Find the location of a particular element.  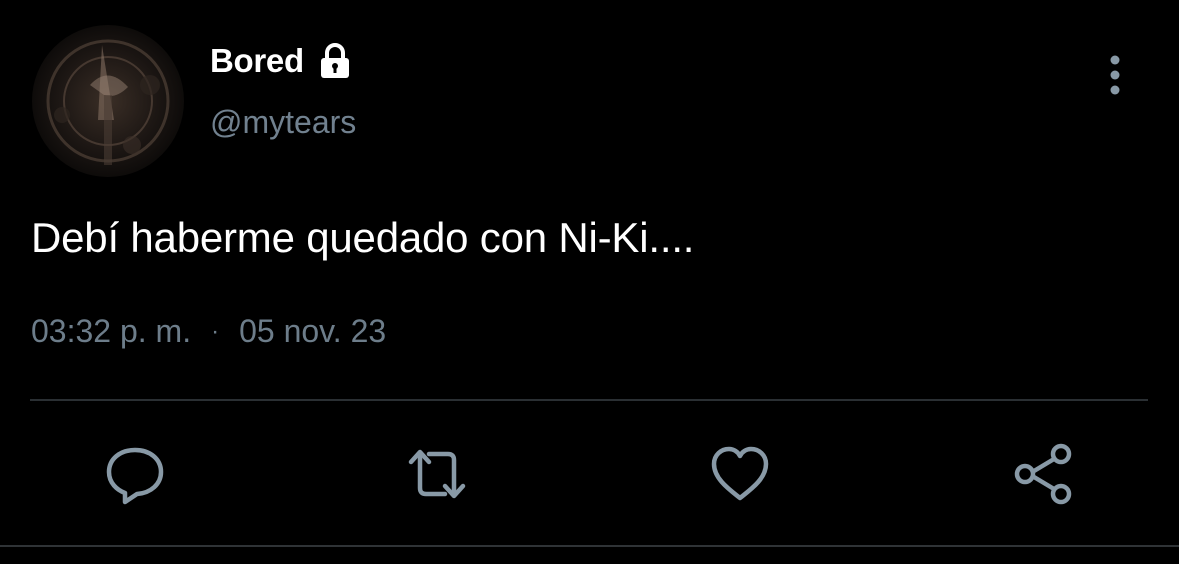

reply-icon is located at coordinates (135, 476).